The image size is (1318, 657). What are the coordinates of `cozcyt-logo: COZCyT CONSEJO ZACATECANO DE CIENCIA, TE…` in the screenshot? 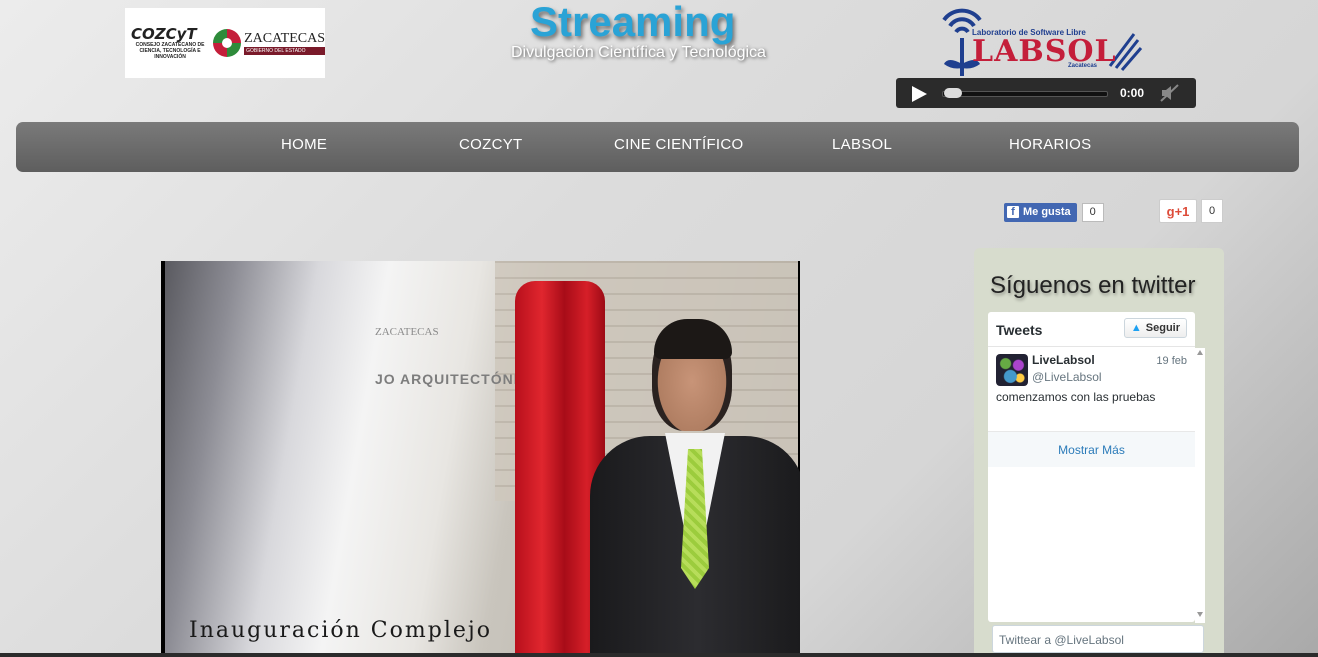 It's located at (170, 43).